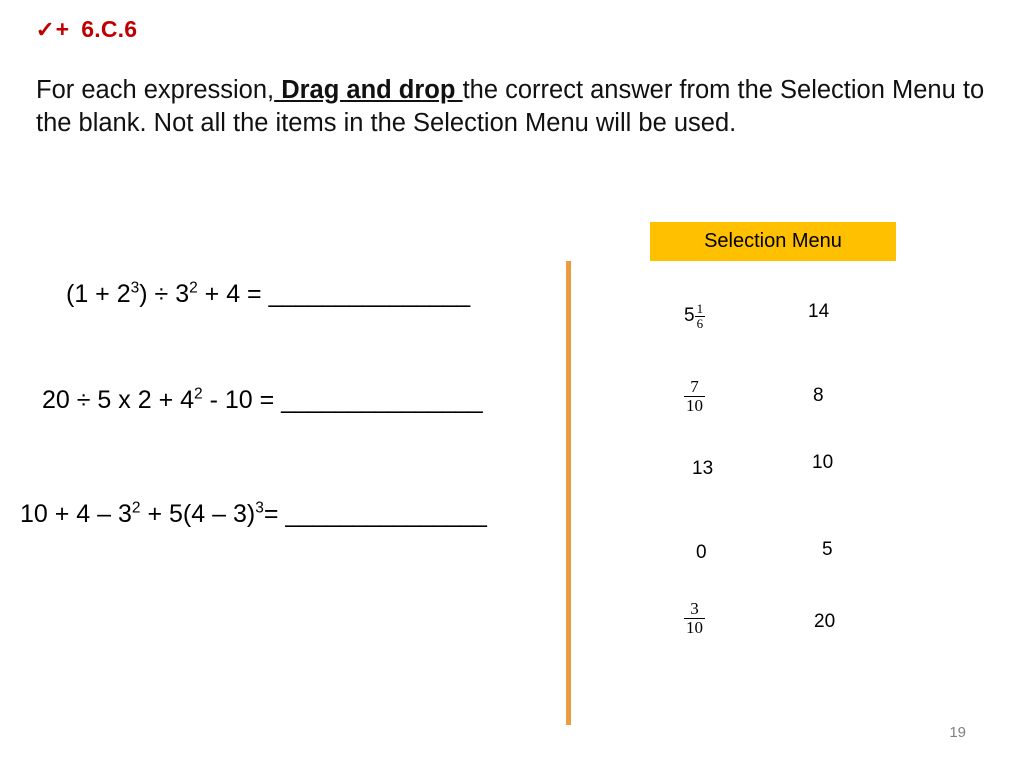 The image size is (1024, 768). What do you see at coordinates (233, 294) in the screenshot?
I see `expression-tail: + 4 =` at bounding box center [233, 294].